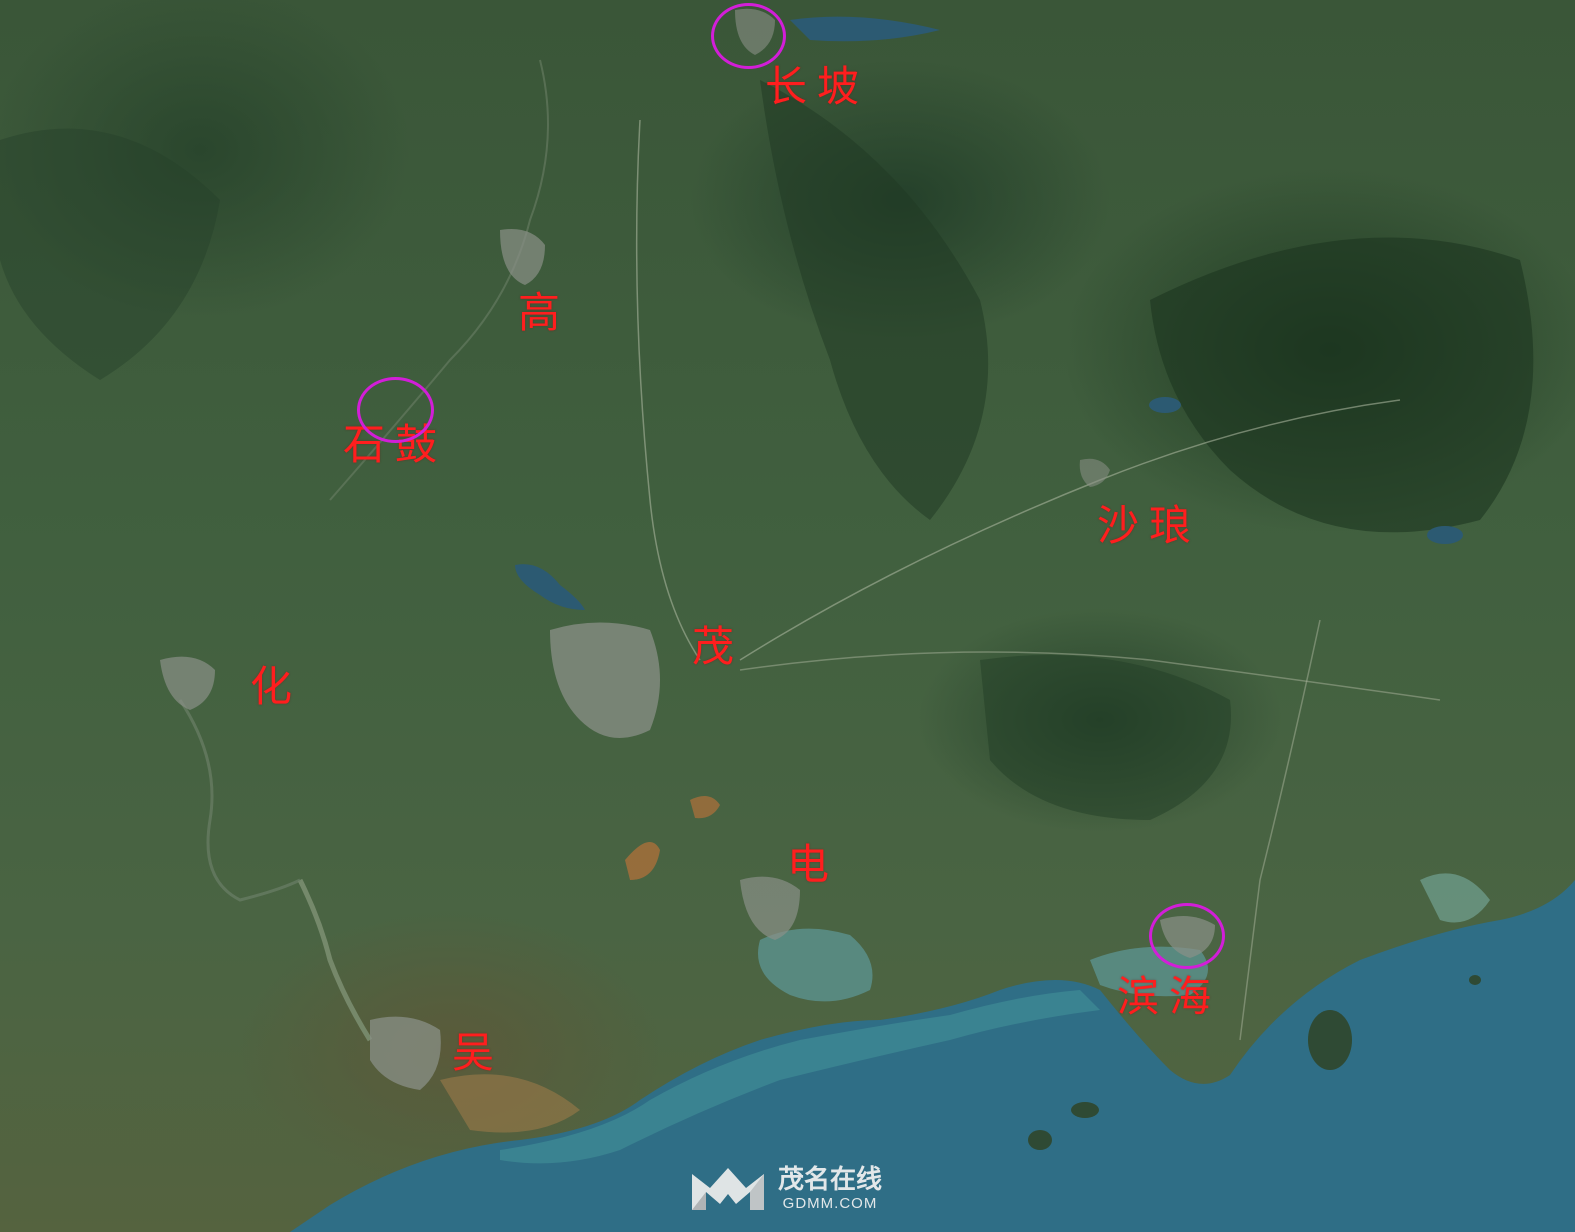  Describe the element at coordinates (478, 1052) in the screenshot. I see `label-wu: 吴` at that location.